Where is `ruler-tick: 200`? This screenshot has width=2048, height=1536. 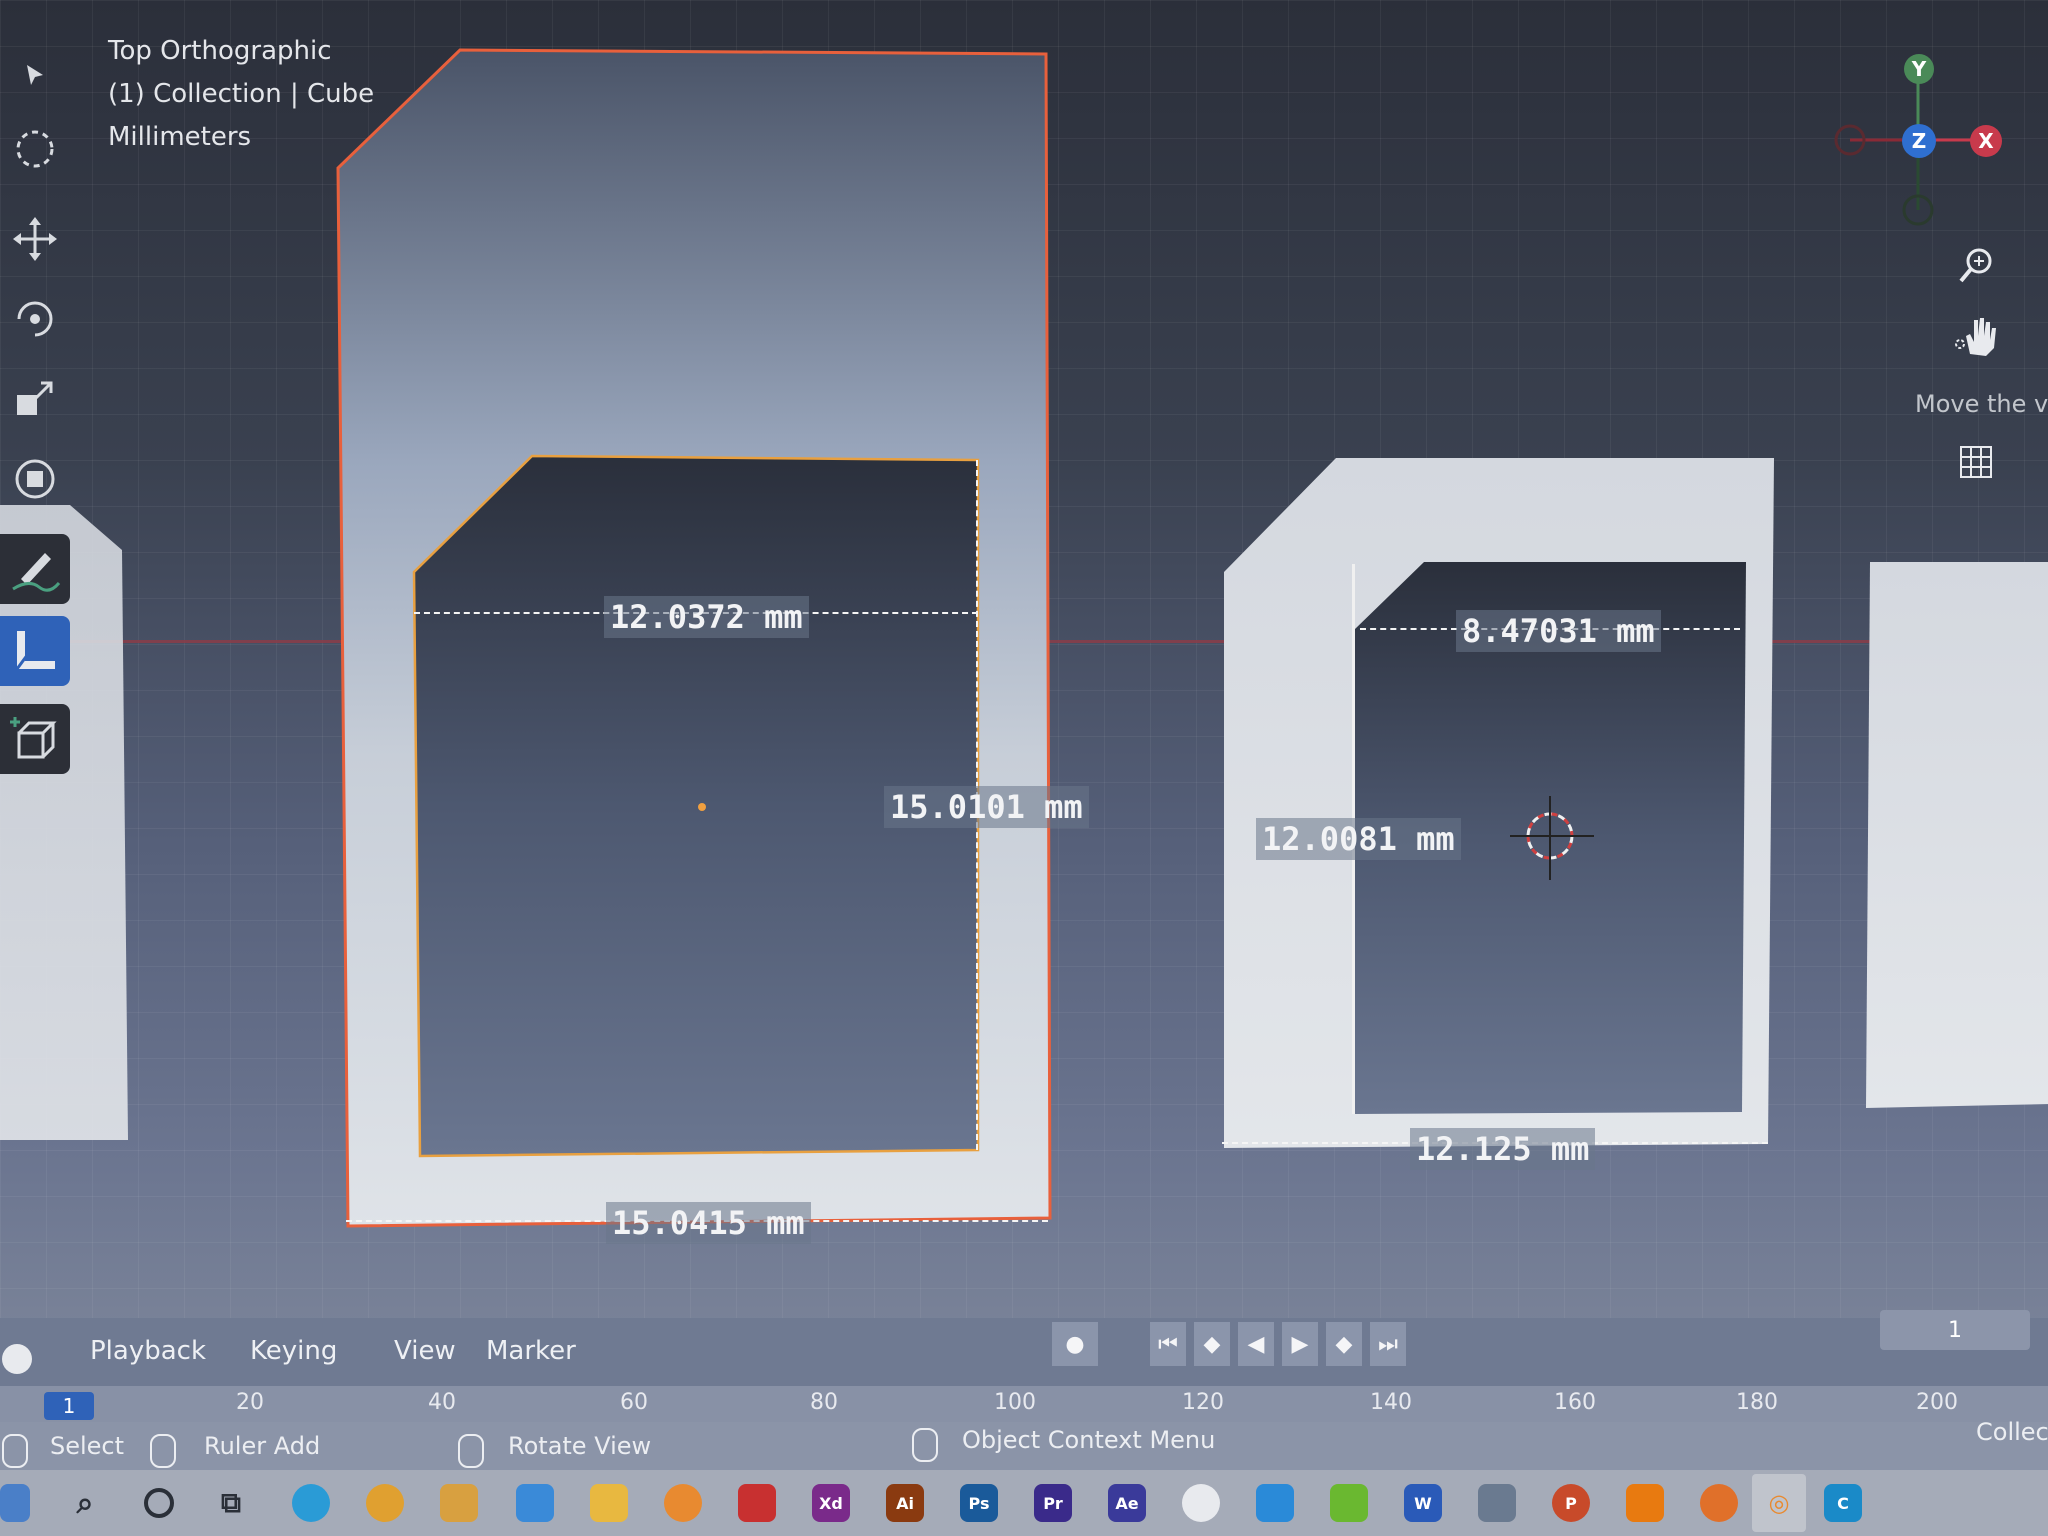 ruler-tick: 200 is located at coordinates (1937, 1402).